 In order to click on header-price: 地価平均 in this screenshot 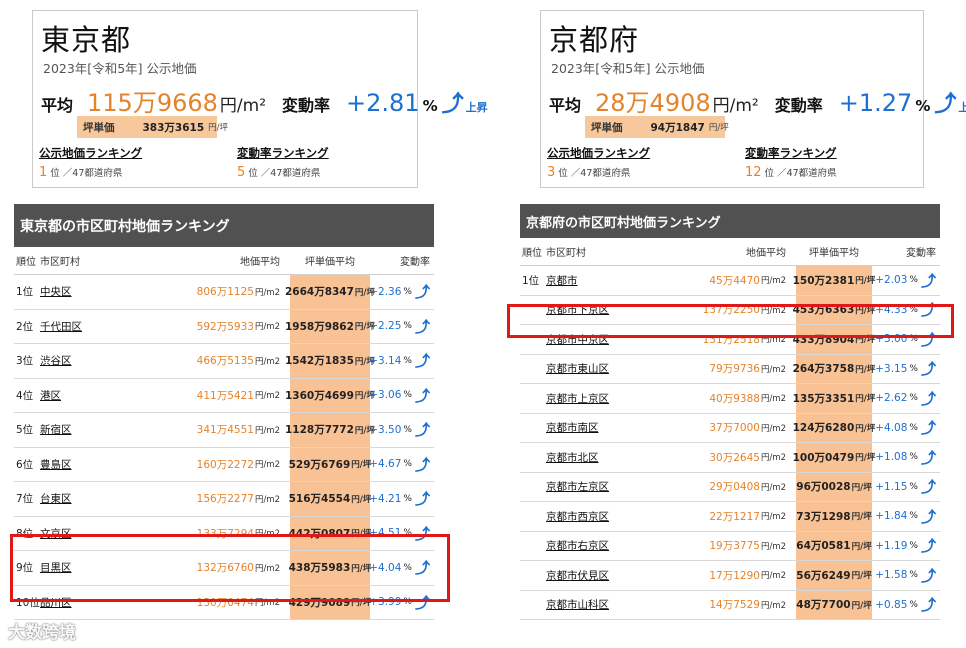, I will do `click(260, 262)`.